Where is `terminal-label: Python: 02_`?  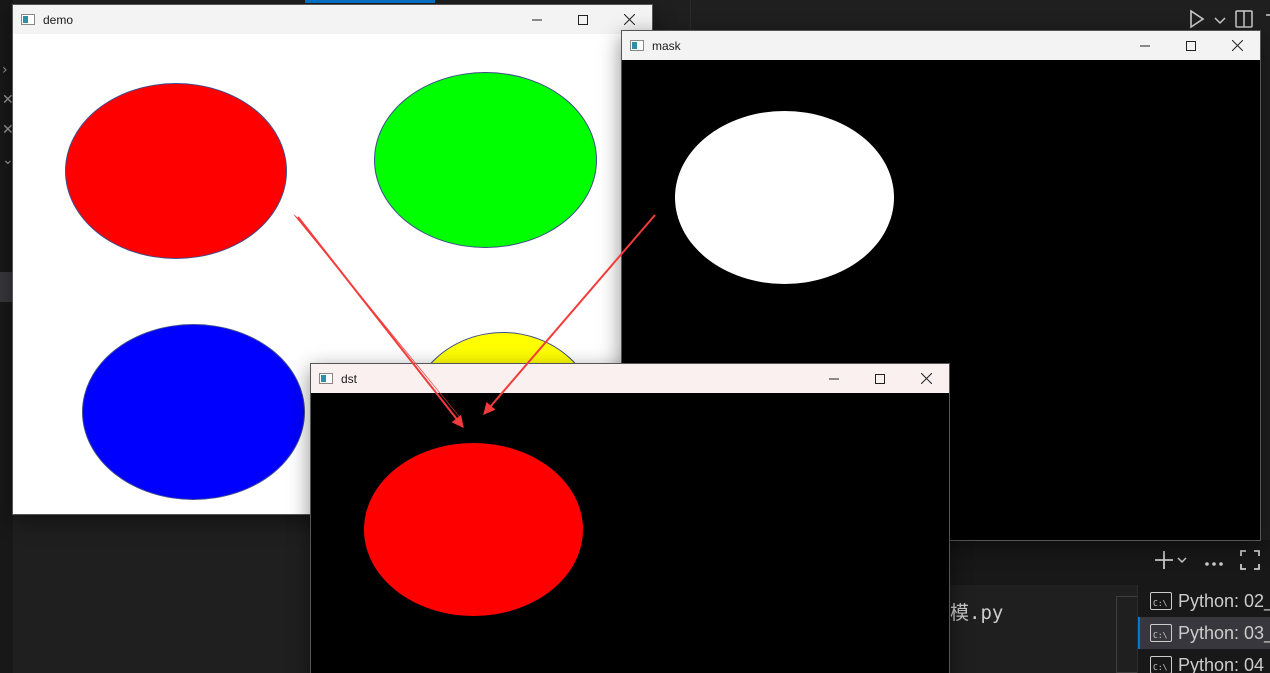 terminal-label: Python: 02_ is located at coordinates (1224, 600).